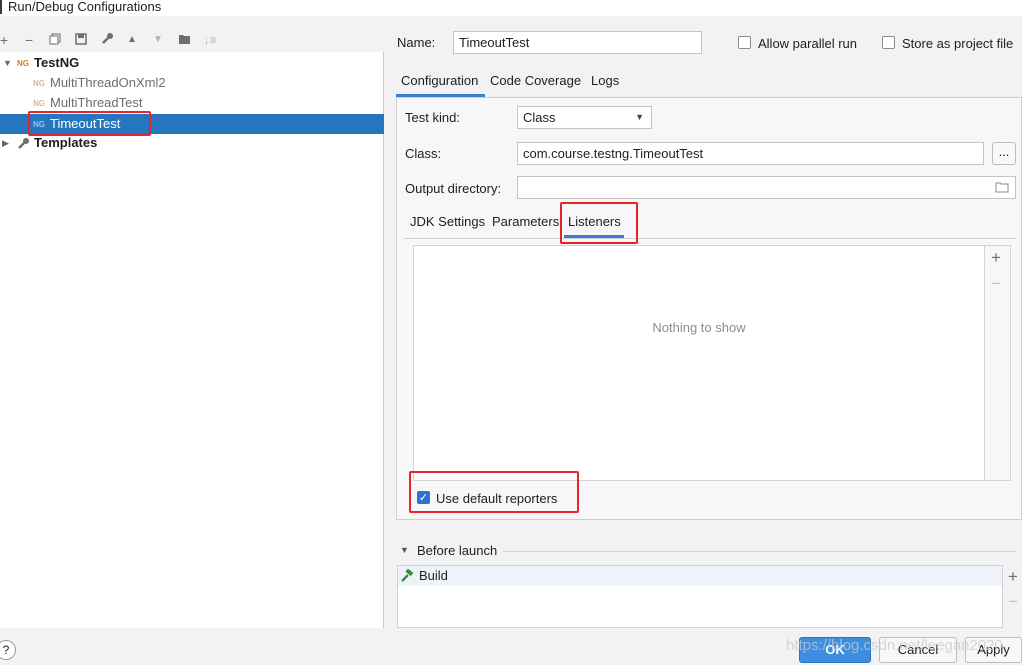 The height and width of the screenshot is (665, 1022). What do you see at coordinates (457, 550) in the screenshot?
I see `before-launch-label: Before launch` at bounding box center [457, 550].